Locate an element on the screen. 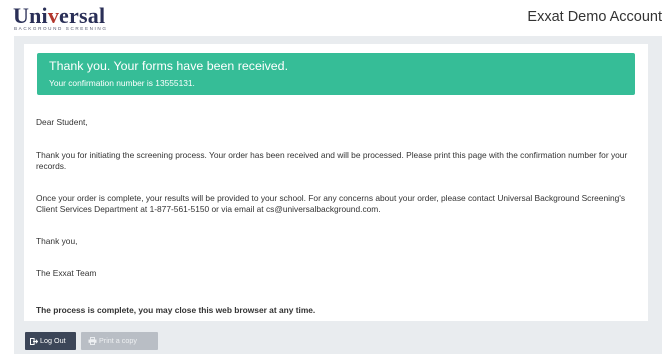  print-copy-button: Print a copy is located at coordinates (119, 341).